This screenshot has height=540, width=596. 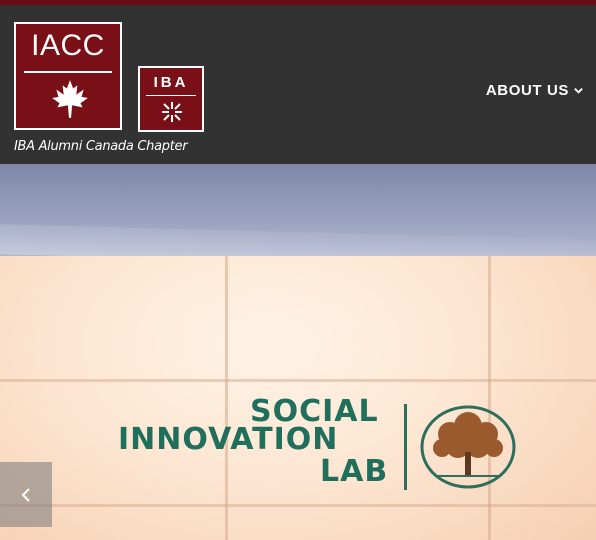 I want to click on maple-leaf-icon, so click(x=70, y=99).